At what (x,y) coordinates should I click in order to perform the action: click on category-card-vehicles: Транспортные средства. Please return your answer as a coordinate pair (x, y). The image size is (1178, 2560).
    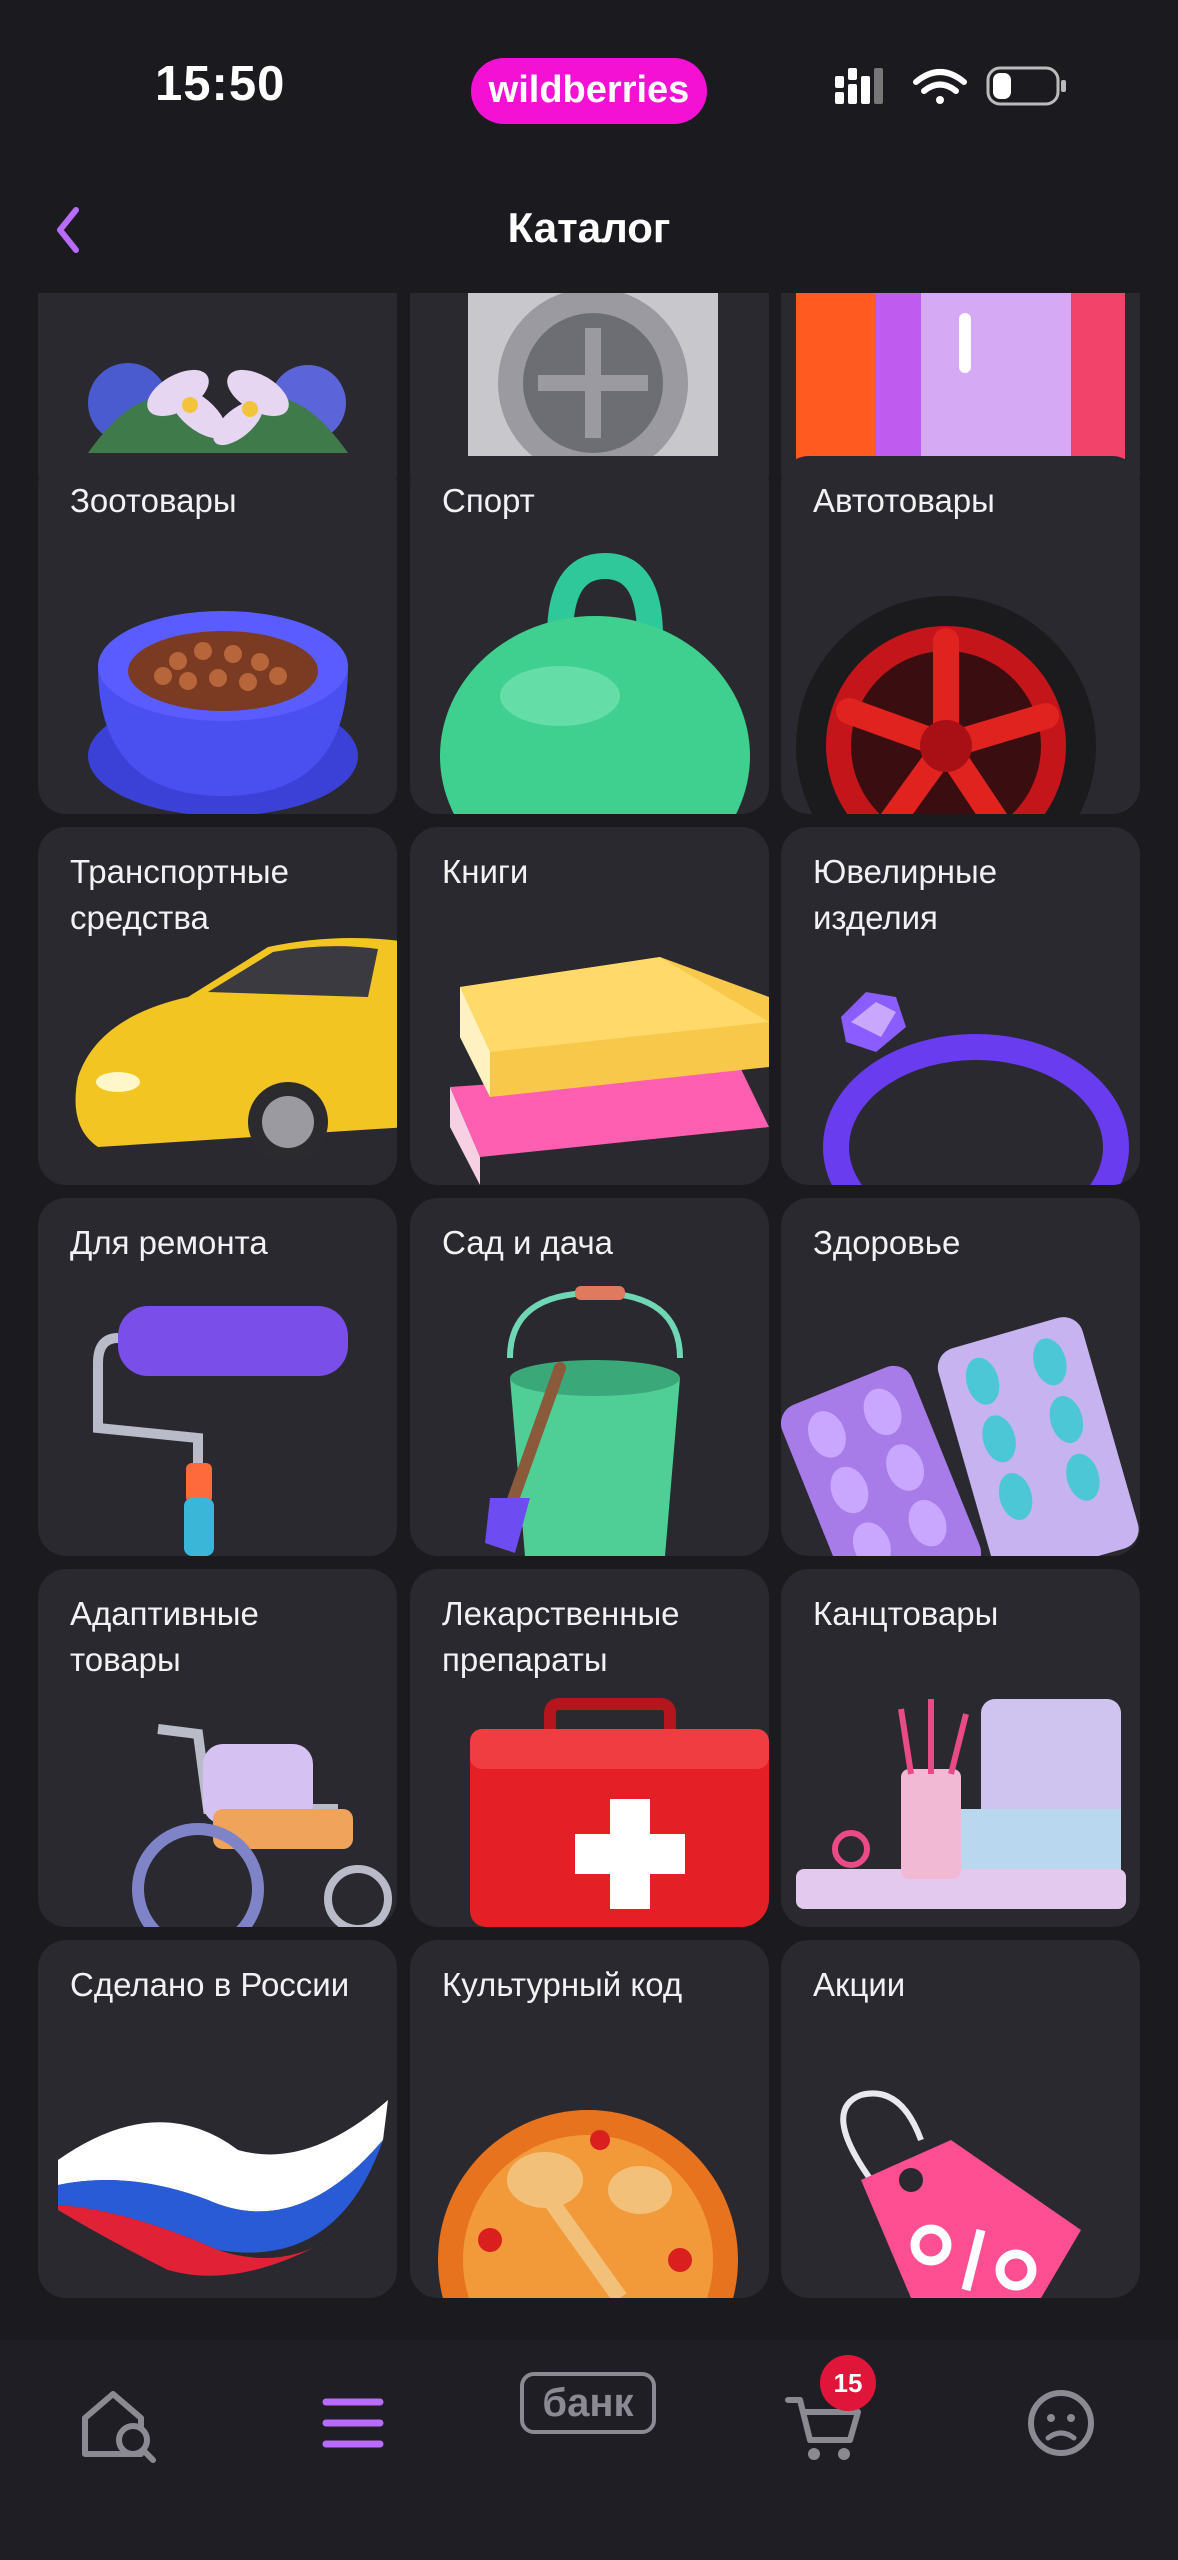
    Looking at the image, I should click on (217, 1006).